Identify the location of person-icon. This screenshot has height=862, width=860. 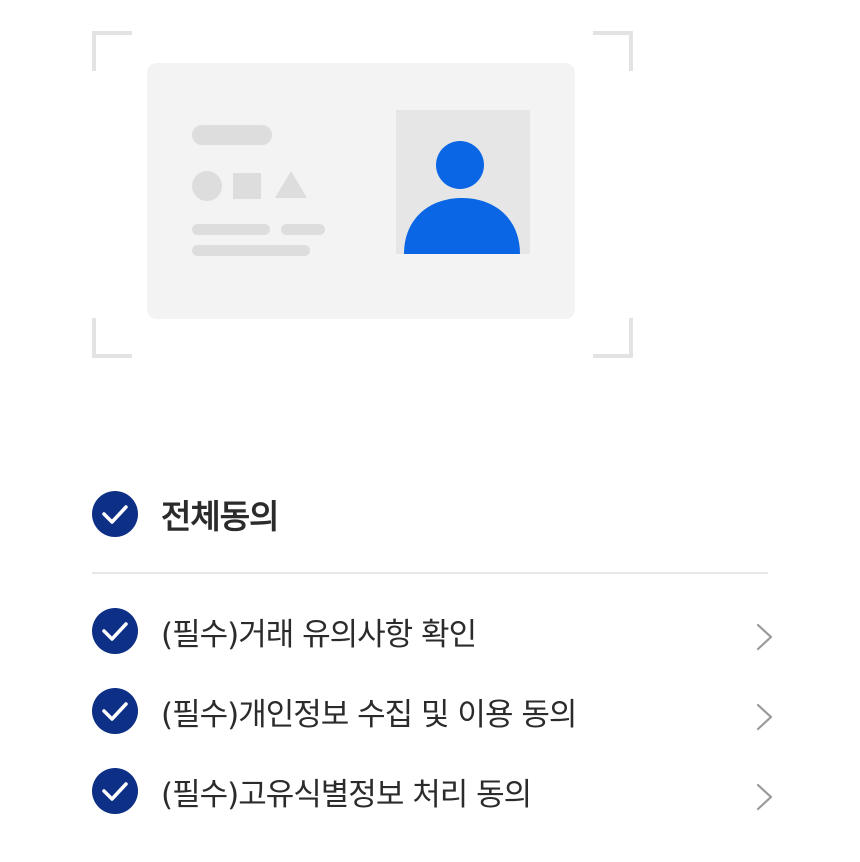
(462, 197).